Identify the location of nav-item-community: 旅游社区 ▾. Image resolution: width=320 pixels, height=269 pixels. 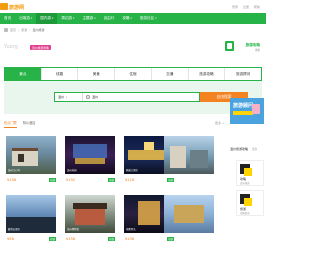
(148, 18).